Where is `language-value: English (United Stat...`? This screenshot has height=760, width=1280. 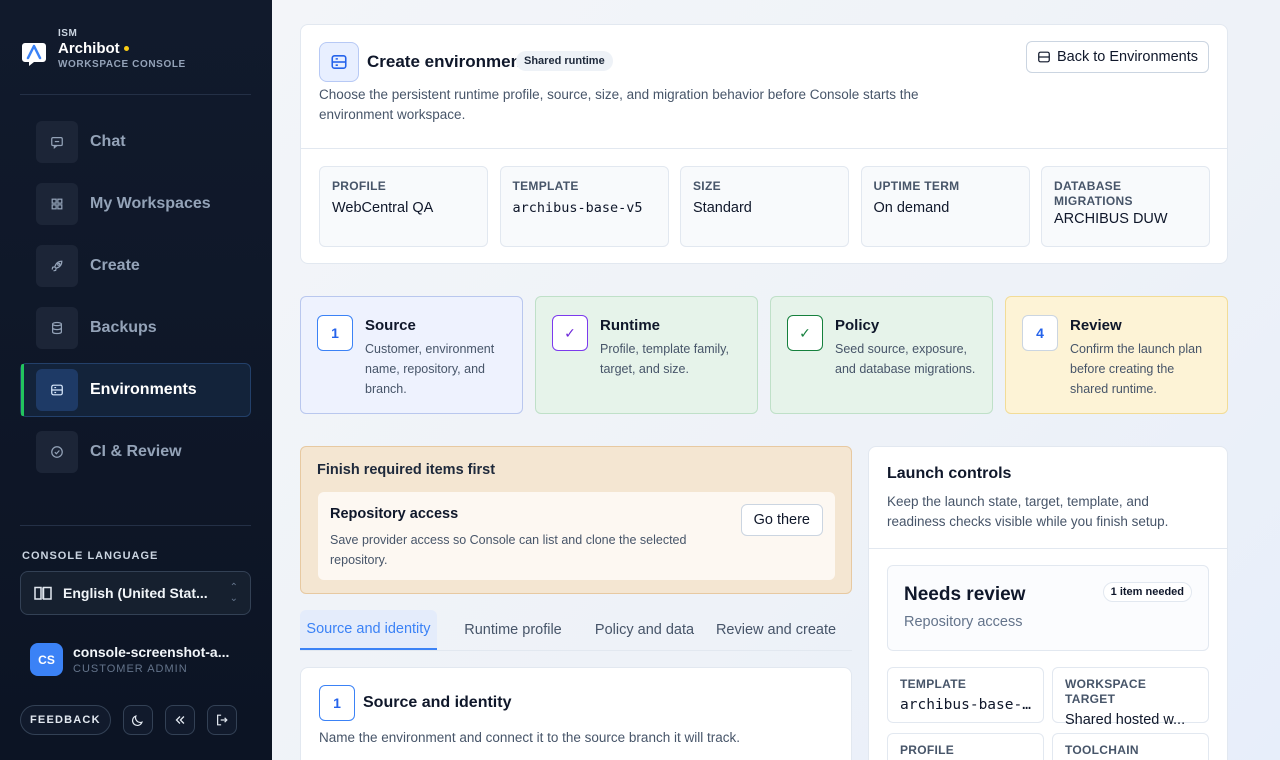 language-value: English (United Stat... is located at coordinates (135, 593).